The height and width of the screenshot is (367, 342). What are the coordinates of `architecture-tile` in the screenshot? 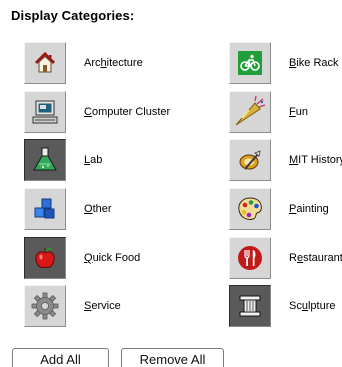 It's located at (45, 63).